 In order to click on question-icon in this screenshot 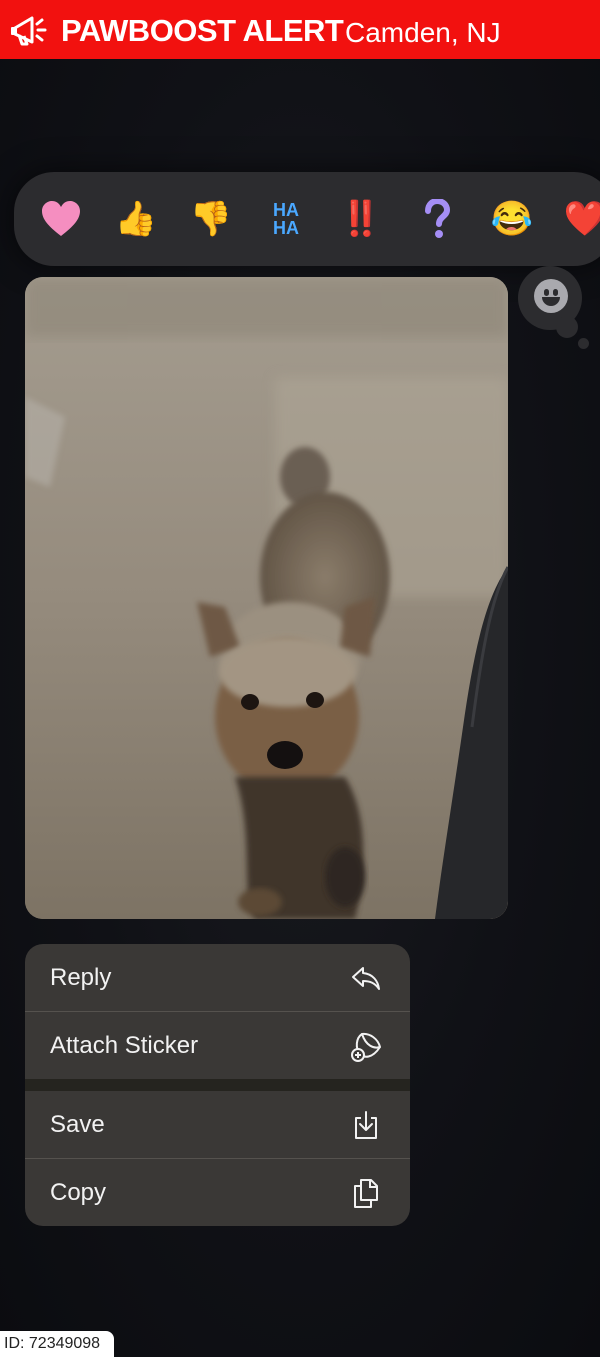, I will do `click(438, 218)`.